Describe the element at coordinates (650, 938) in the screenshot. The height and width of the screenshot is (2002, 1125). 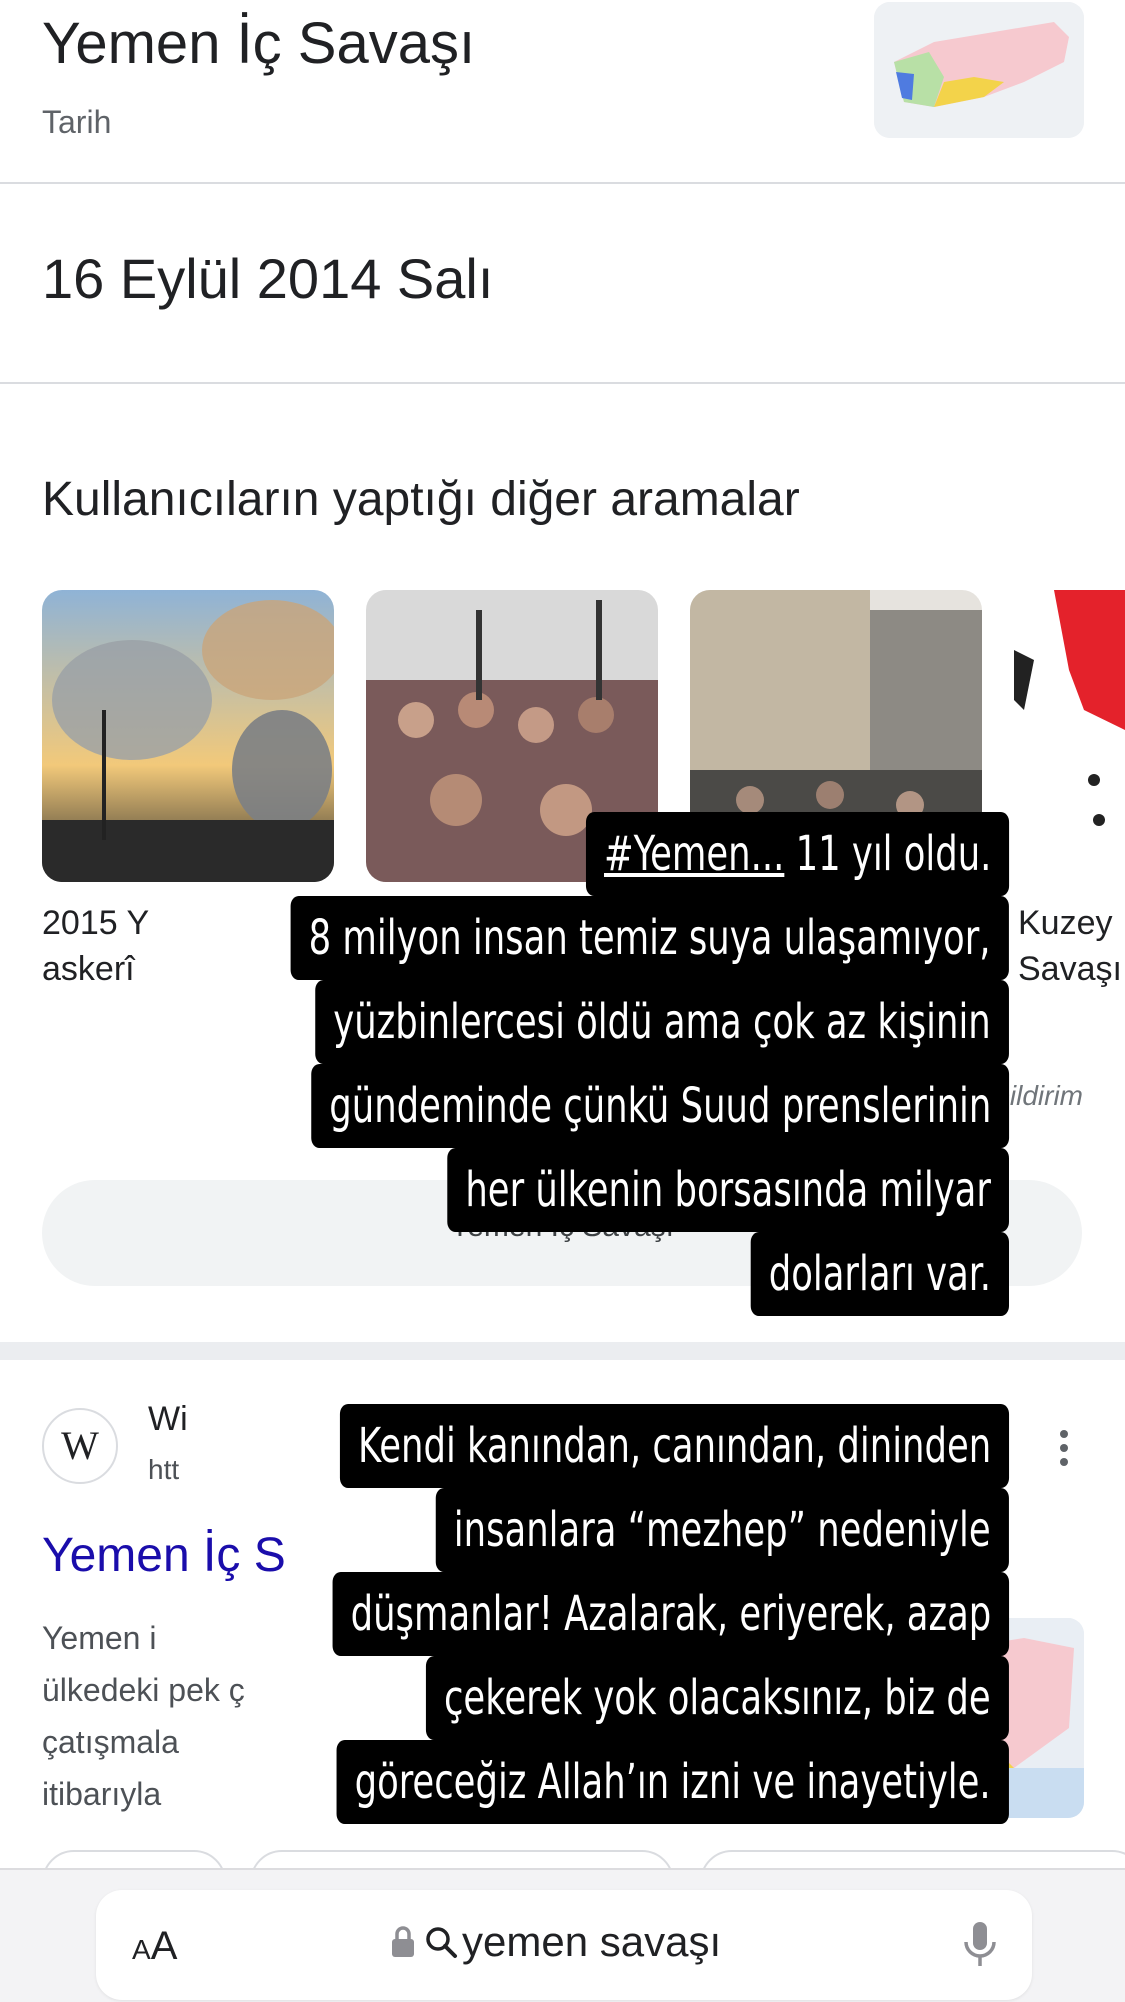
I see `overlay-line: 8 milyon insan temiz suya ulaşamıyor,` at that location.